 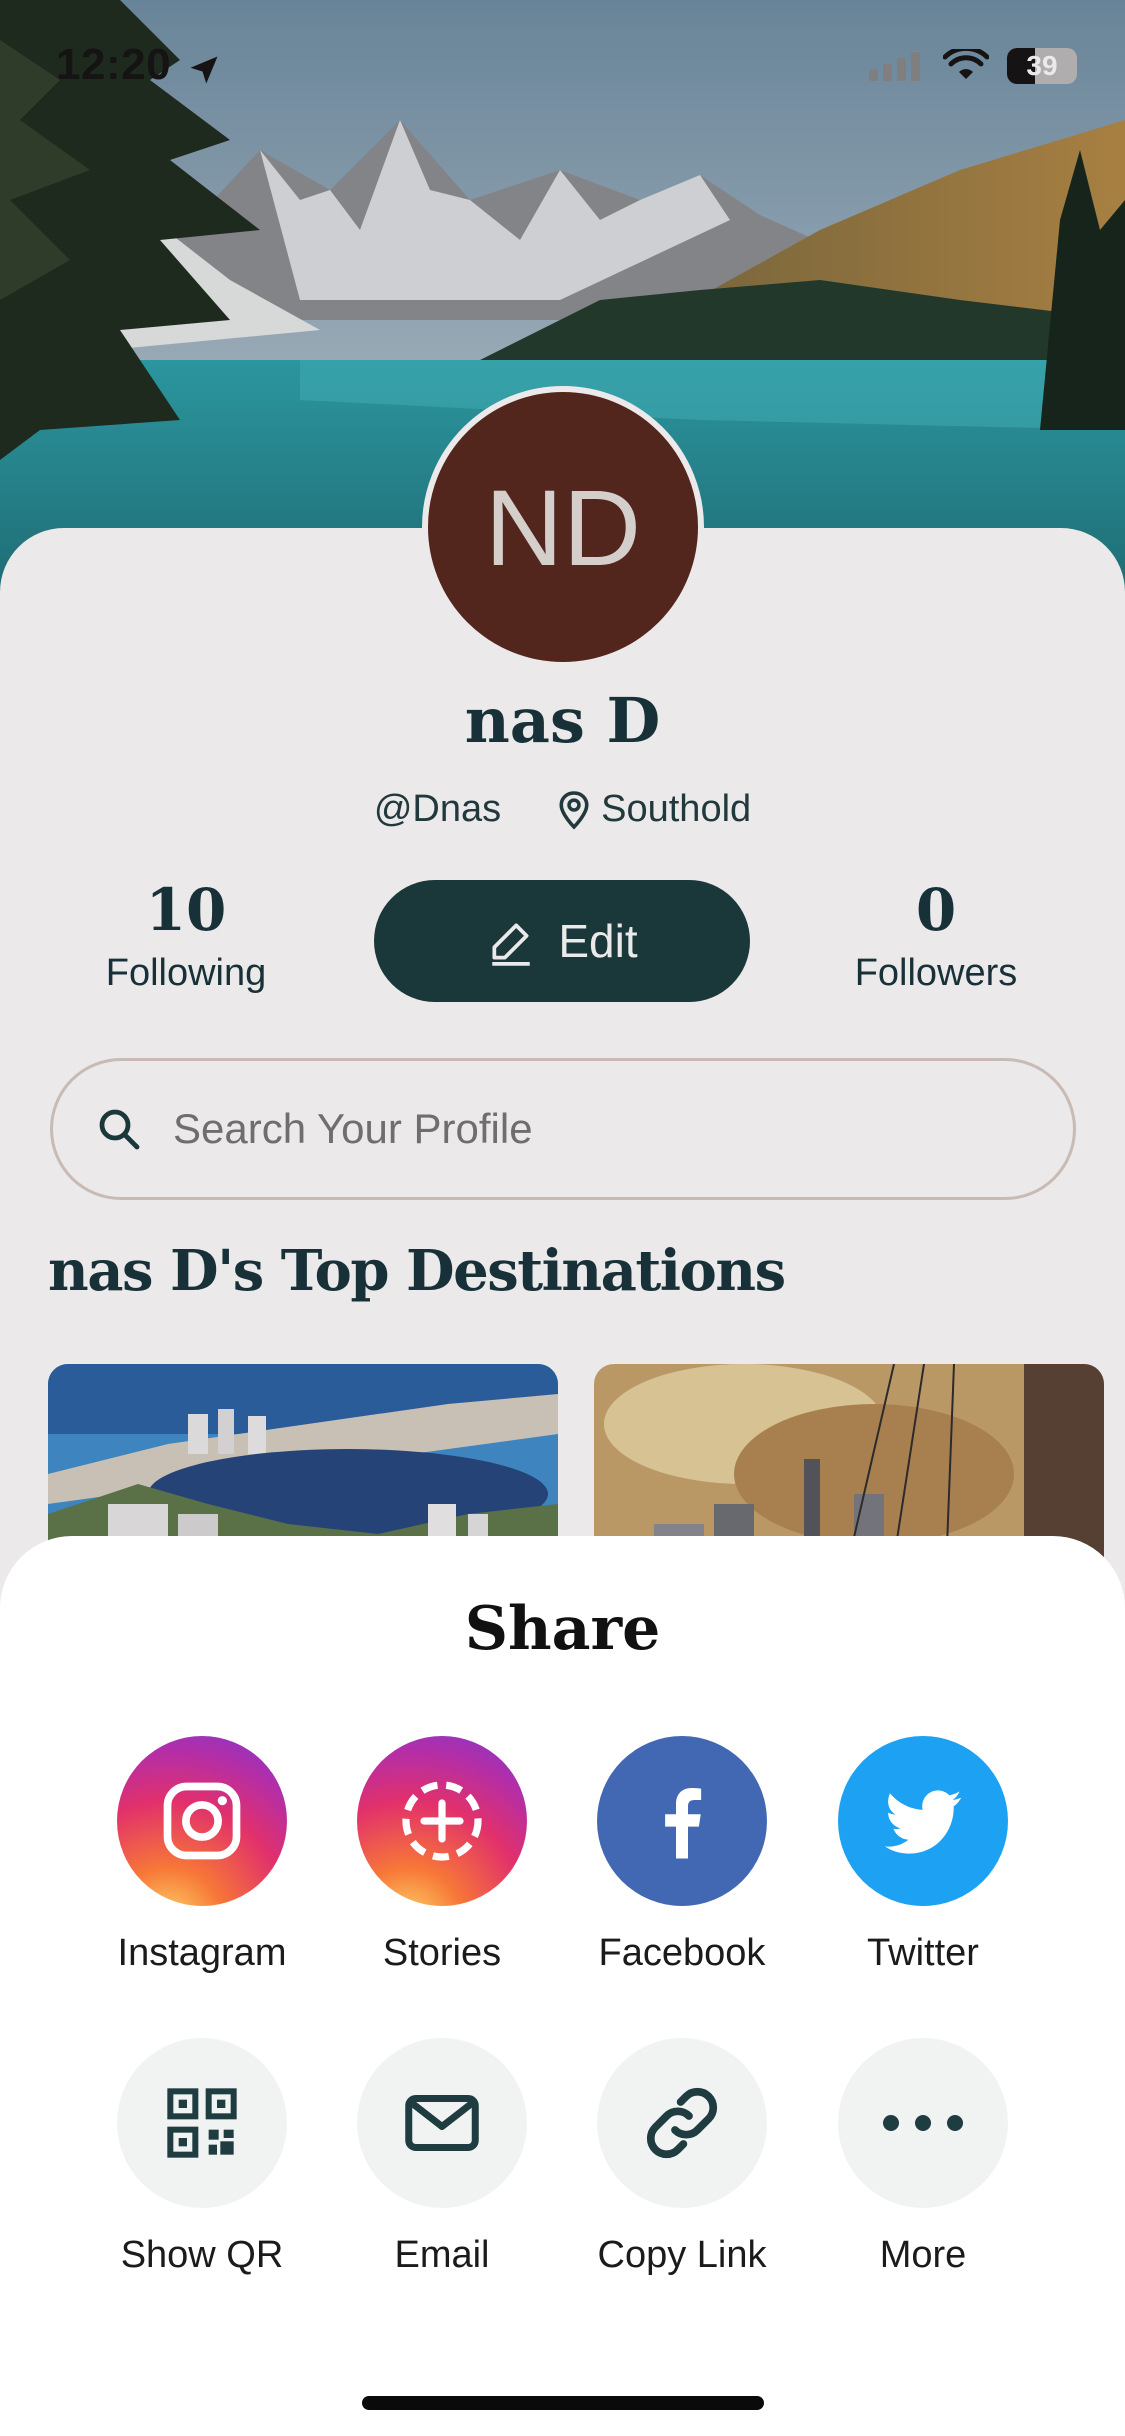 I want to click on share-facebook-label: Facebook, so click(x=682, y=1953).